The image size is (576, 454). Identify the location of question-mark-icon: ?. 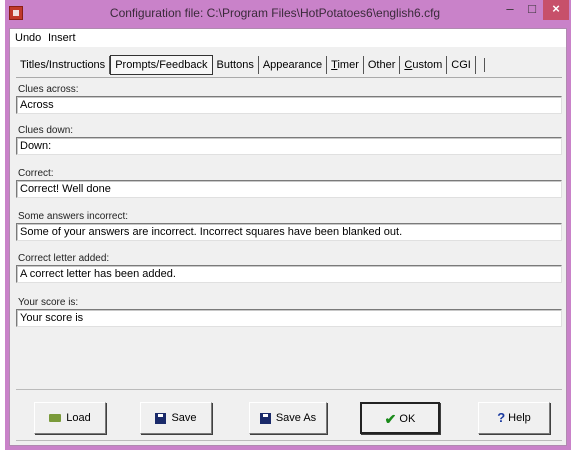
(501, 418).